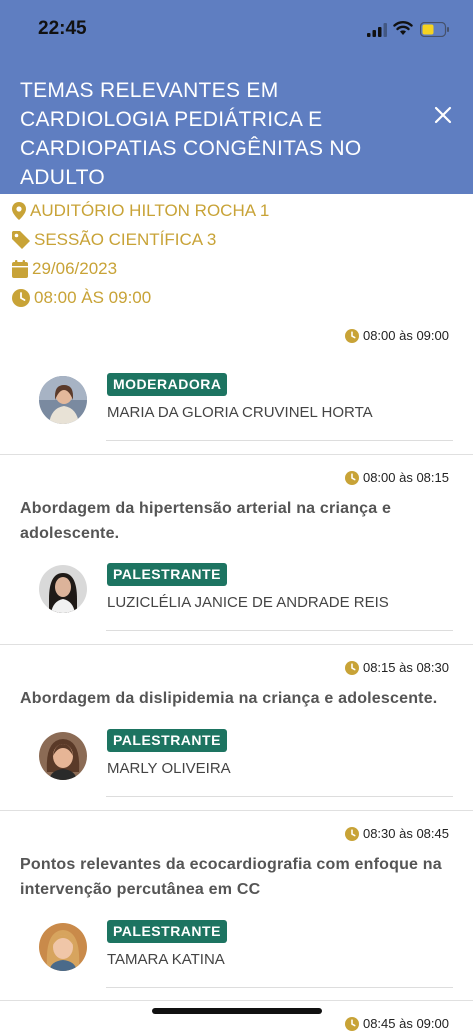  I want to click on session-time-text: 08:30 às 08:45, so click(405, 833).